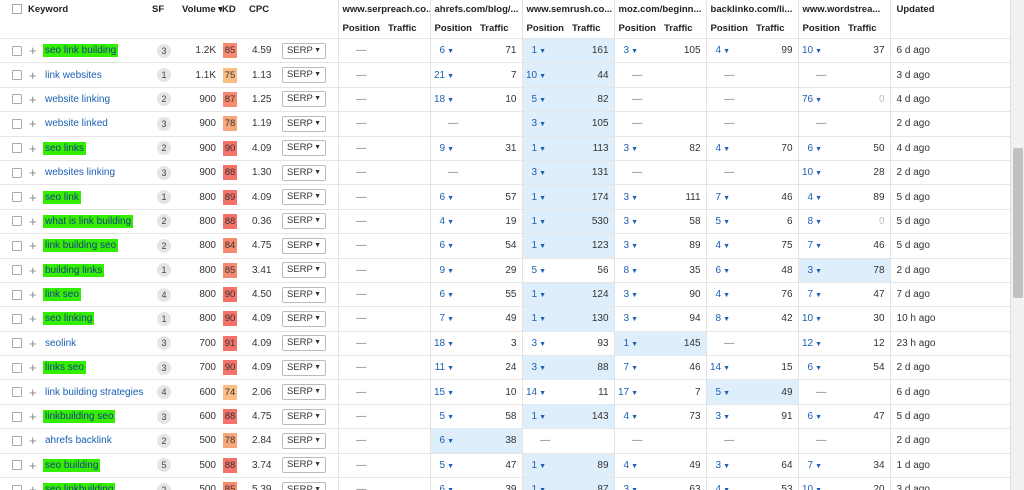 The image size is (1024, 490). Describe the element at coordinates (452, 75) in the screenshot. I see `position-cell: 21 ▼` at that location.